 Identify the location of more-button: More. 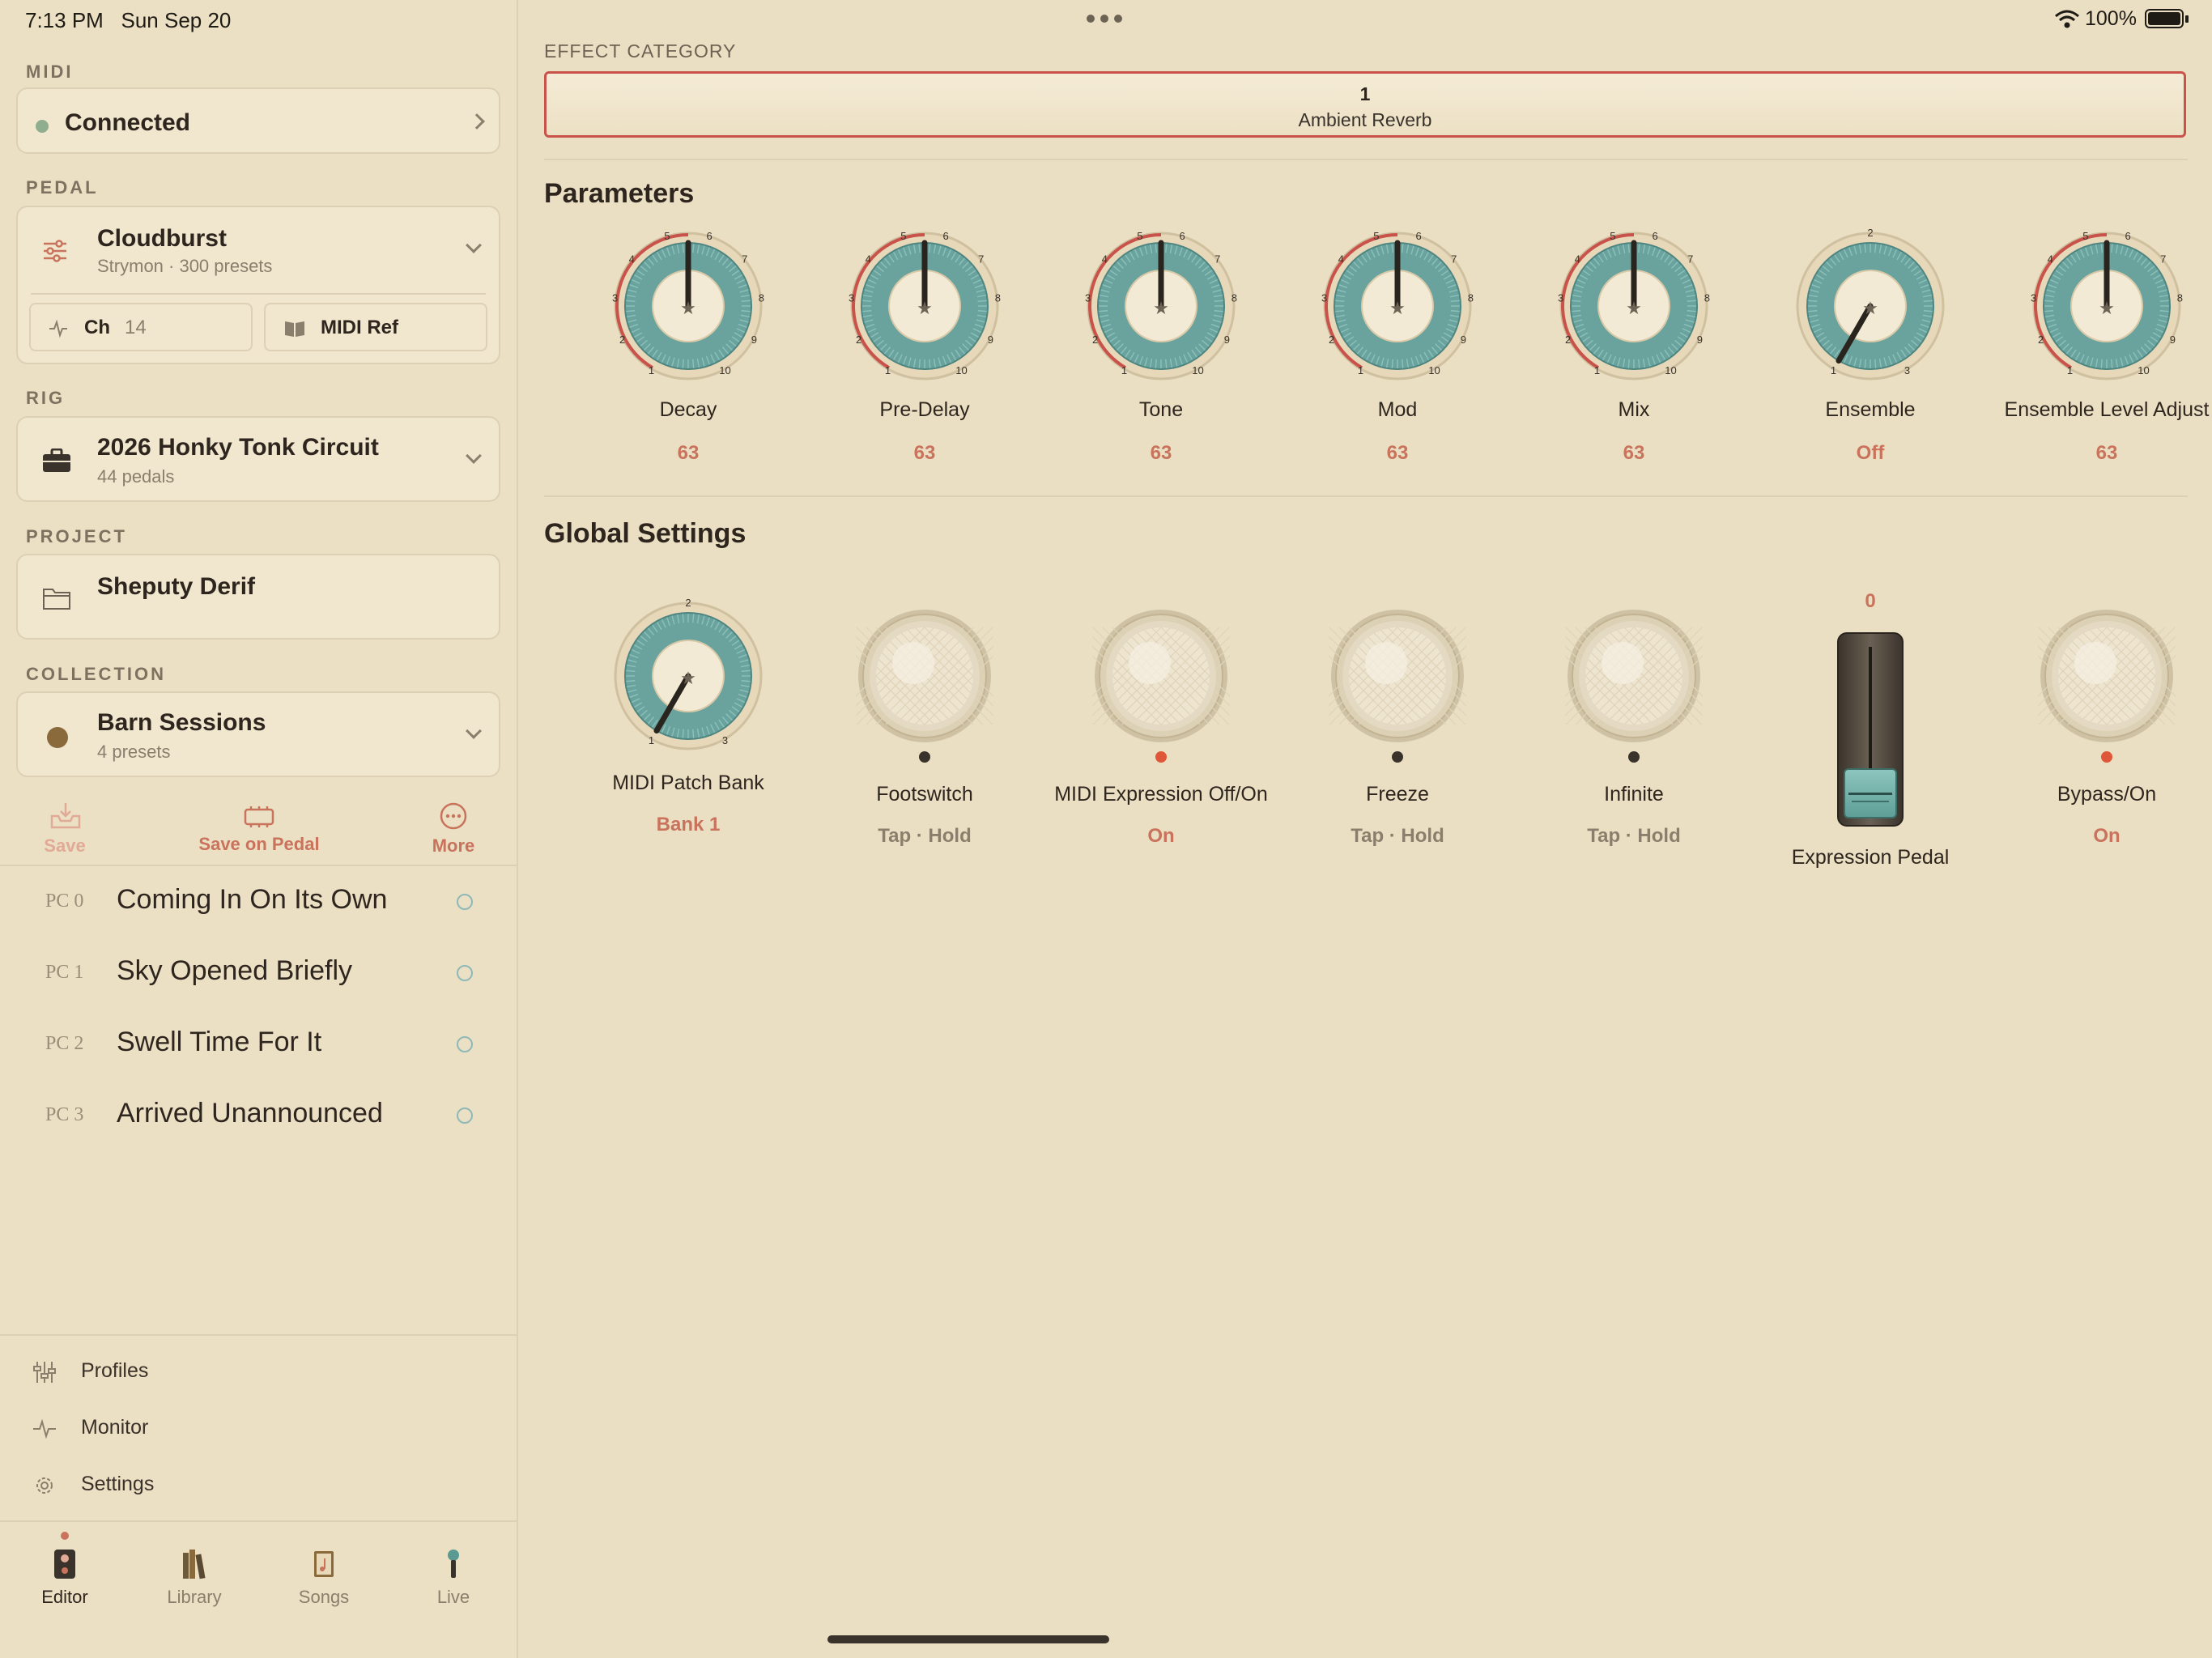
(454, 829).